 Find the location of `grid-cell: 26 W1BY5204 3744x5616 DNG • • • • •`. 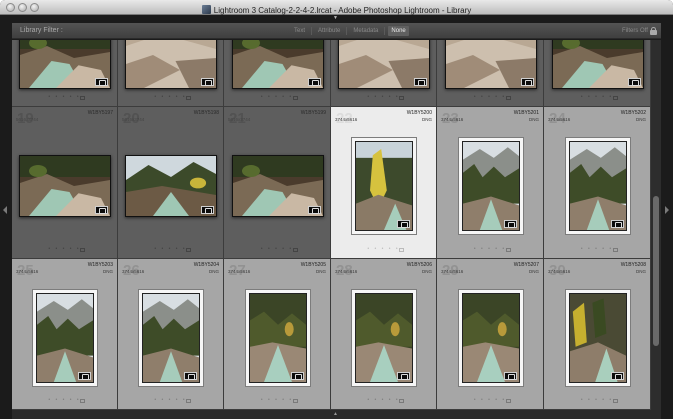

grid-cell: 26 W1BY5204 3744x5616 DNG • • • • • is located at coordinates (171, 334).